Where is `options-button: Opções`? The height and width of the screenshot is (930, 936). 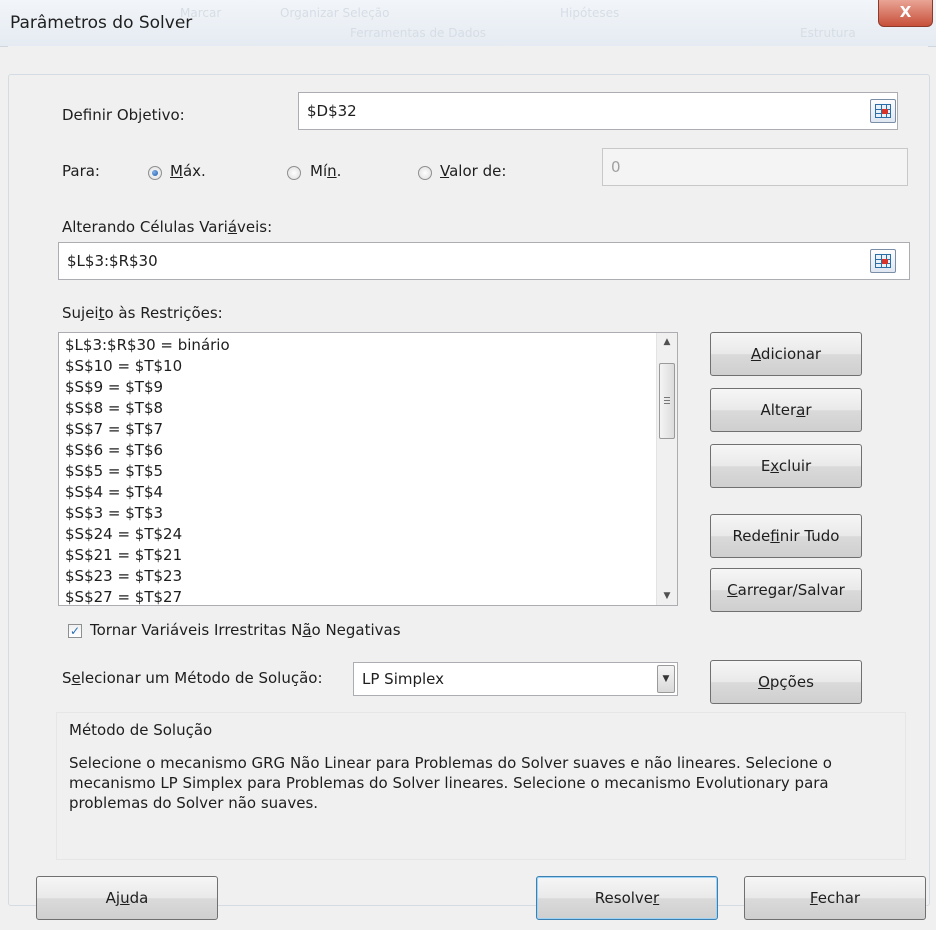 options-button: Opções is located at coordinates (786, 682).